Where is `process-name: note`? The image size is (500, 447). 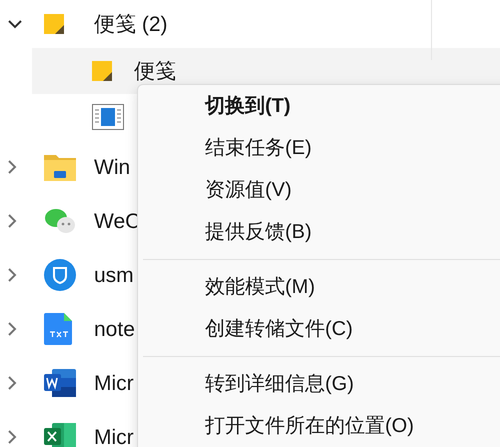 process-name: note is located at coordinates (114, 329).